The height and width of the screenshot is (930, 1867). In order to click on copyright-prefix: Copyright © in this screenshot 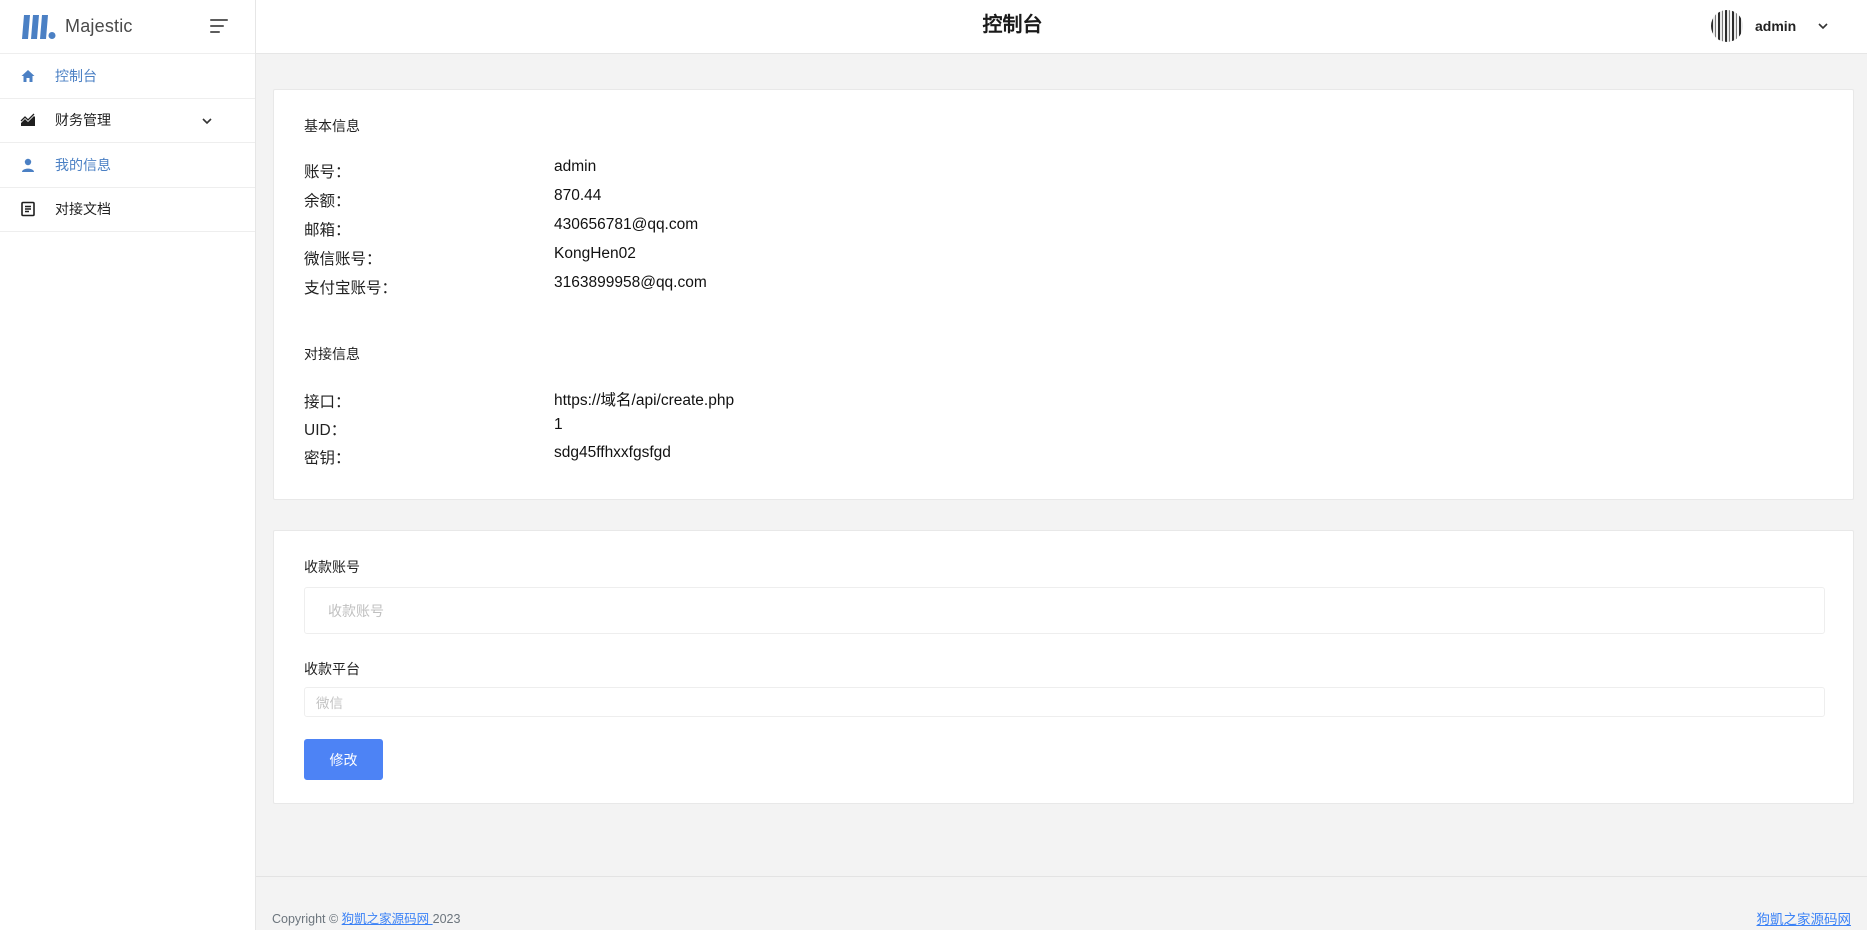, I will do `click(307, 919)`.